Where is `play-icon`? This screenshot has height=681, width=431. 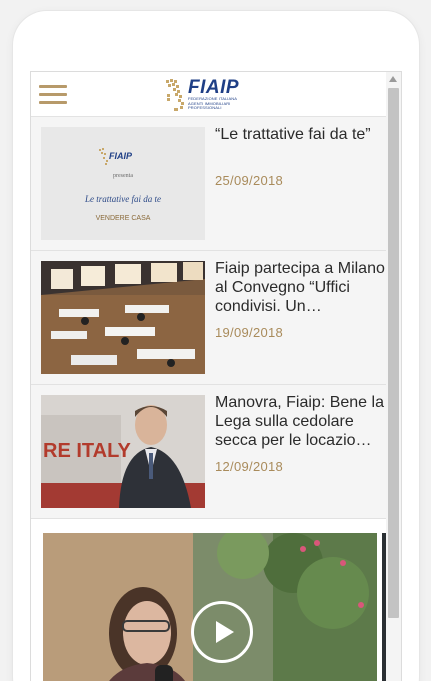
play-icon is located at coordinates (222, 632).